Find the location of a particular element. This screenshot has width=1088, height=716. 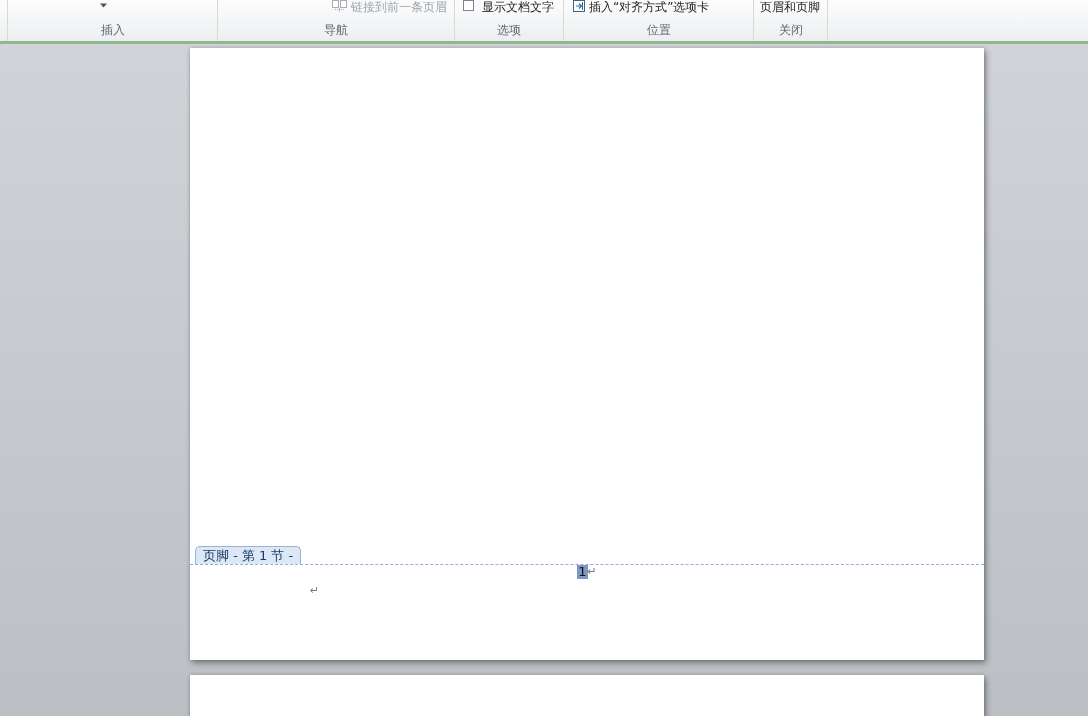

group-label: 关闭 is located at coordinates (790, 30).